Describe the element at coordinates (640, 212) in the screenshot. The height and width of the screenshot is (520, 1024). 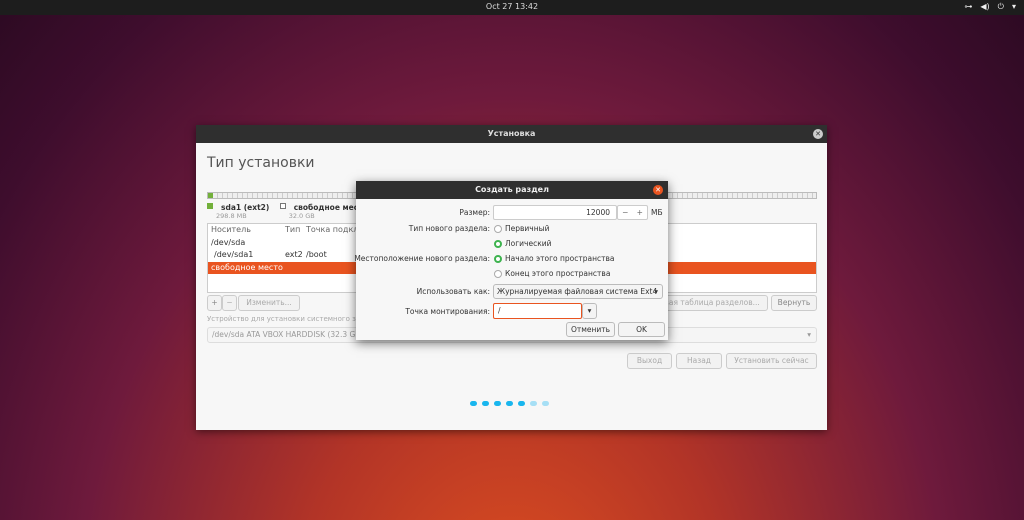
I see `size-plus-button: +` at that location.